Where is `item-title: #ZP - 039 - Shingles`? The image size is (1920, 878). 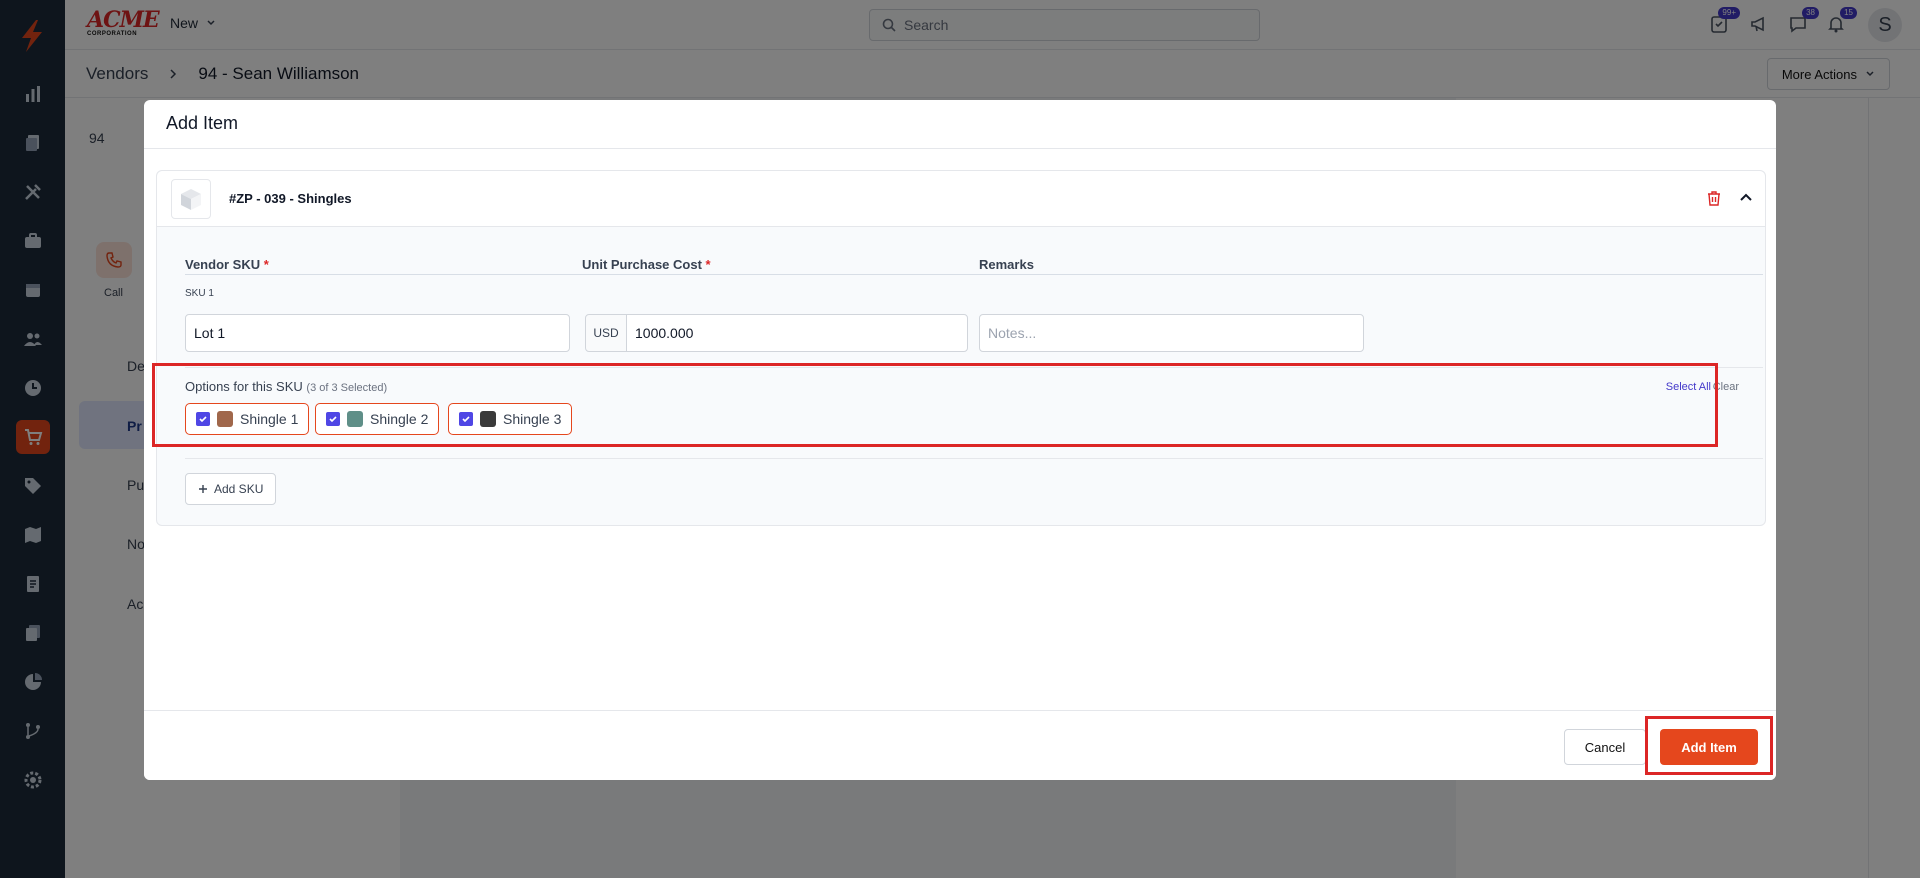 item-title: #ZP - 039 - Shingles is located at coordinates (290, 198).